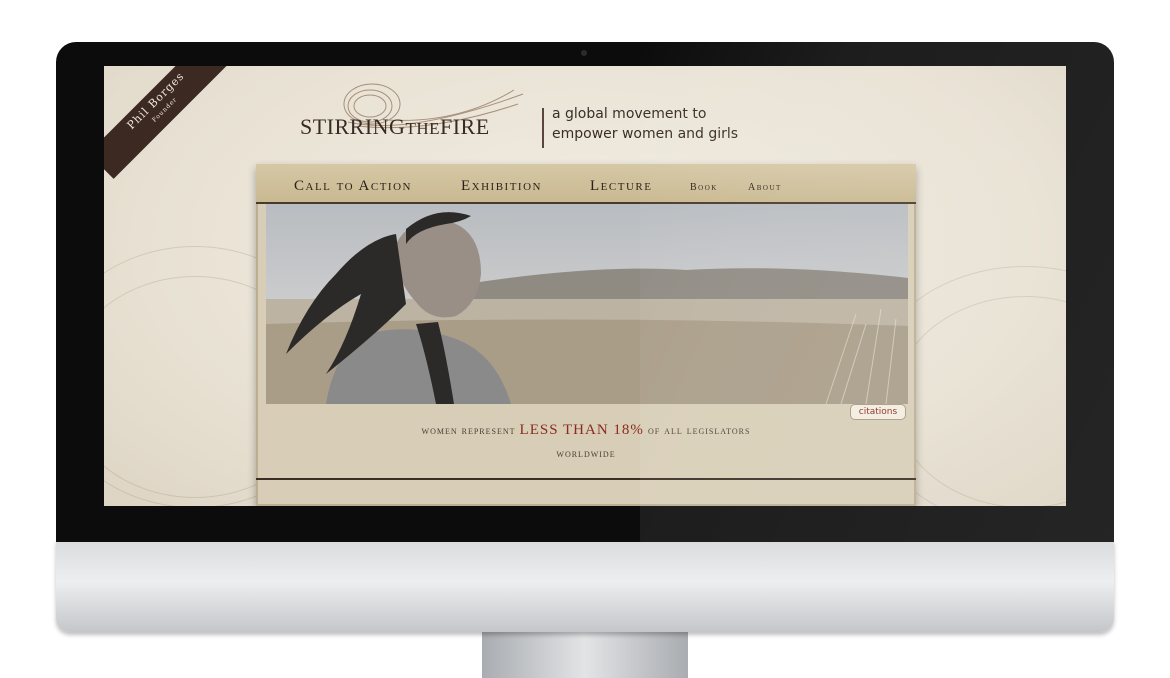 This screenshot has height=678, width=1170. Describe the element at coordinates (586, 453) in the screenshot. I see `statistic-line2: worldwide` at that location.